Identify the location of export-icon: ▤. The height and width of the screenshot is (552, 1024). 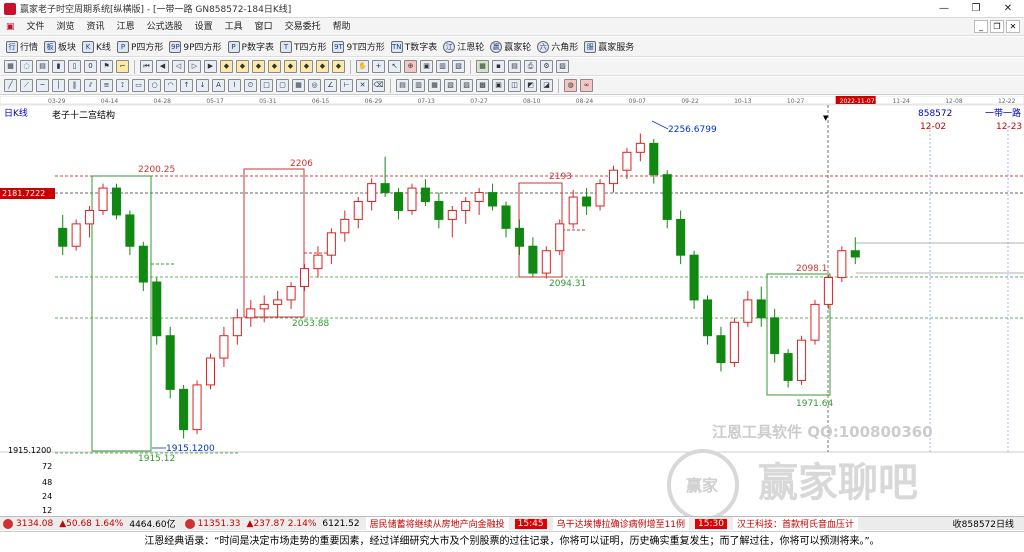
(514, 66).